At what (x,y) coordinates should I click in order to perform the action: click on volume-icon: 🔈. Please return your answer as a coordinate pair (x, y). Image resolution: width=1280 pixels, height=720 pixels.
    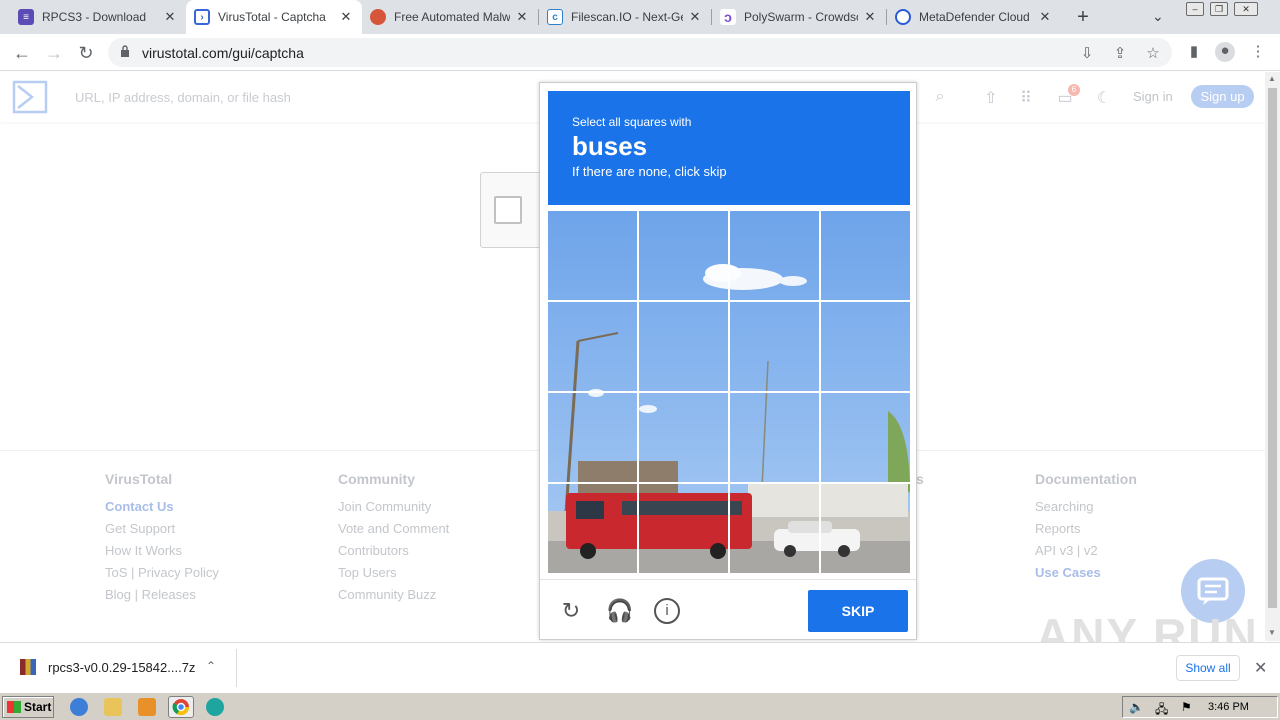
    Looking at the image, I should click on (1136, 707).